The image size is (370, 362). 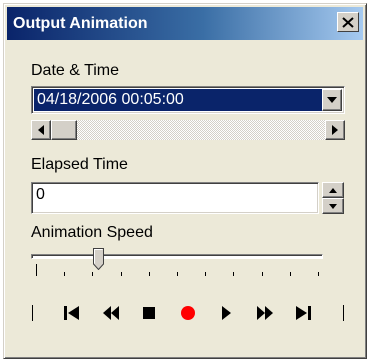 I want to click on elapsed-time-spin-up, so click(x=333, y=190).